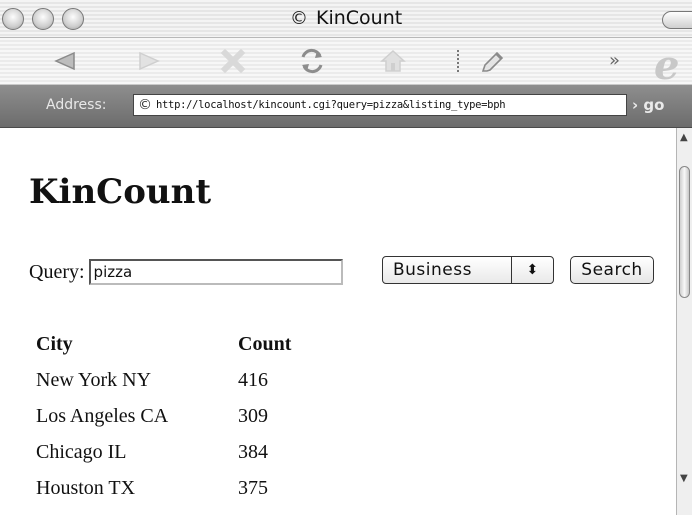 The width and height of the screenshot is (692, 515). What do you see at coordinates (76, 105) in the screenshot?
I see `address-label: Address:` at bounding box center [76, 105].